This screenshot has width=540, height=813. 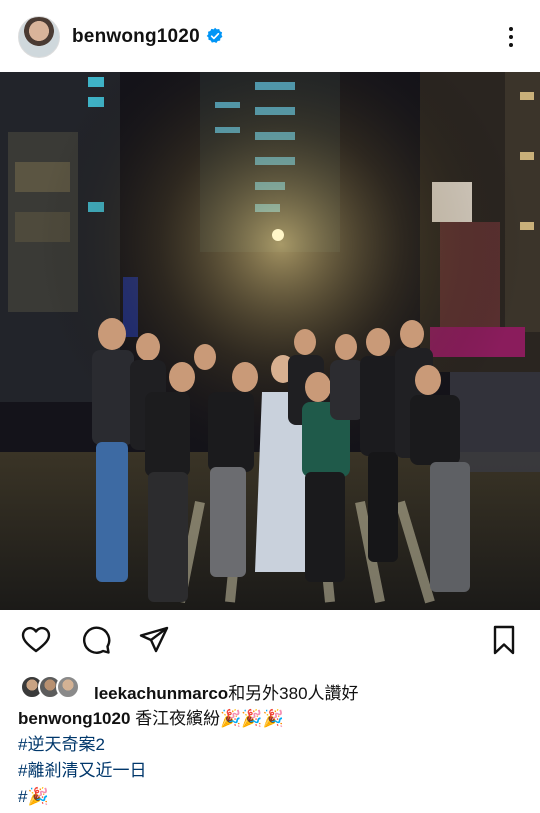 What do you see at coordinates (511, 37) in the screenshot?
I see `more-options-icon` at bounding box center [511, 37].